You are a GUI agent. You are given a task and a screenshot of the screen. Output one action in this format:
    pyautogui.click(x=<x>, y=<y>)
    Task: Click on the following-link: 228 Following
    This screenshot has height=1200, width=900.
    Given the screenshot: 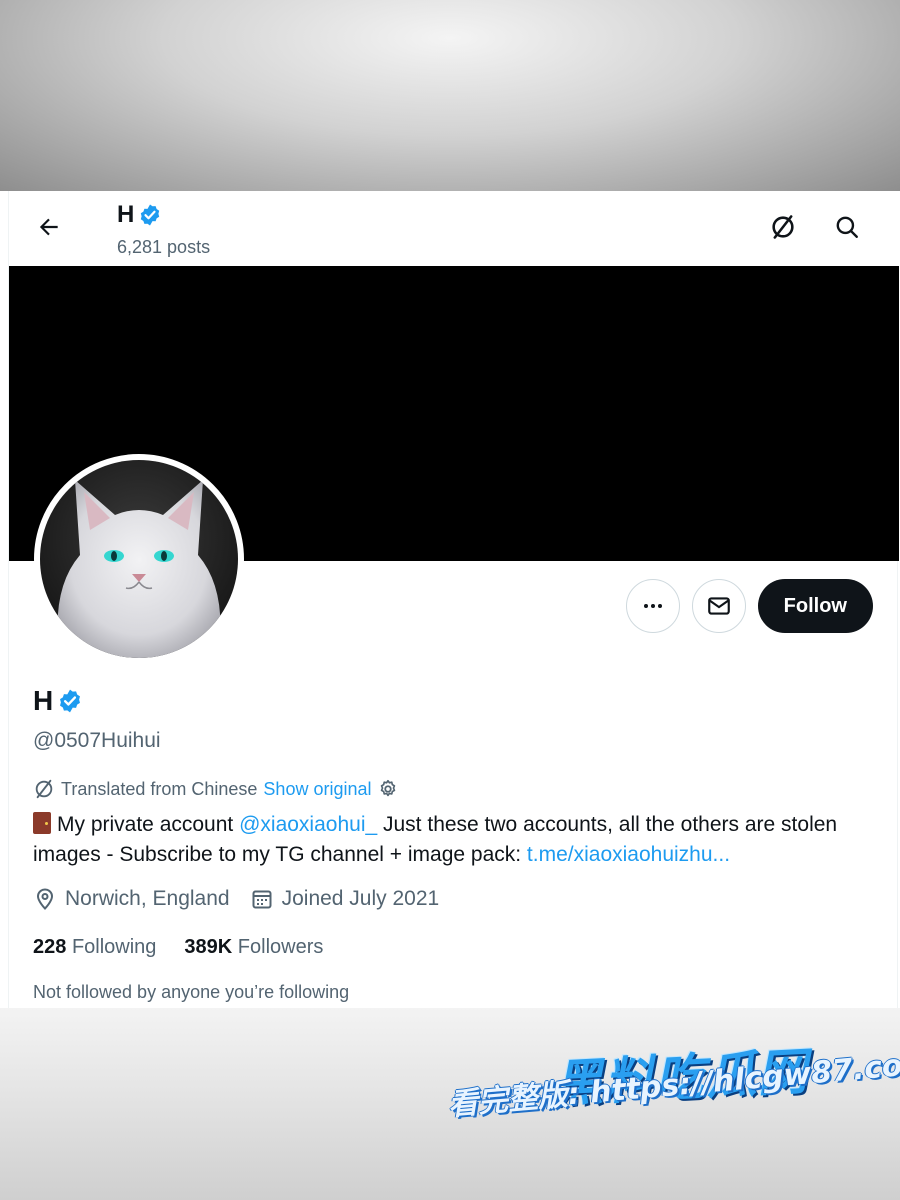 What is the action you would take?
    pyautogui.click(x=94, y=947)
    